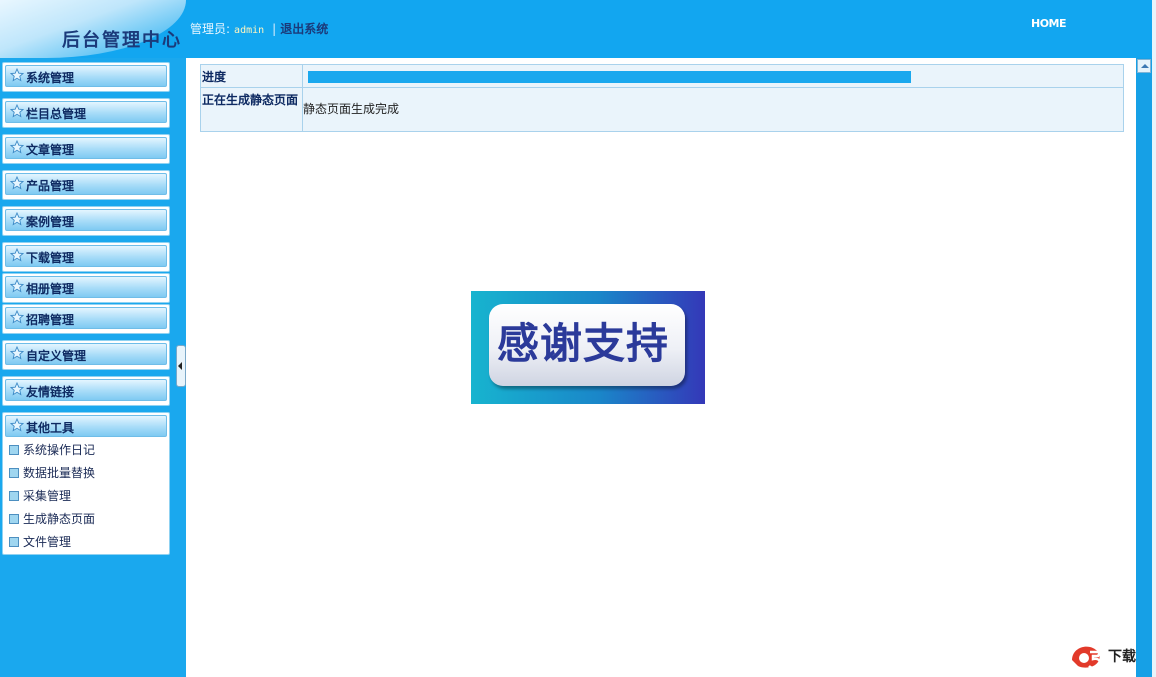  What do you see at coordinates (50, 222) in the screenshot?
I see `menu-label: 案例管理` at bounding box center [50, 222].